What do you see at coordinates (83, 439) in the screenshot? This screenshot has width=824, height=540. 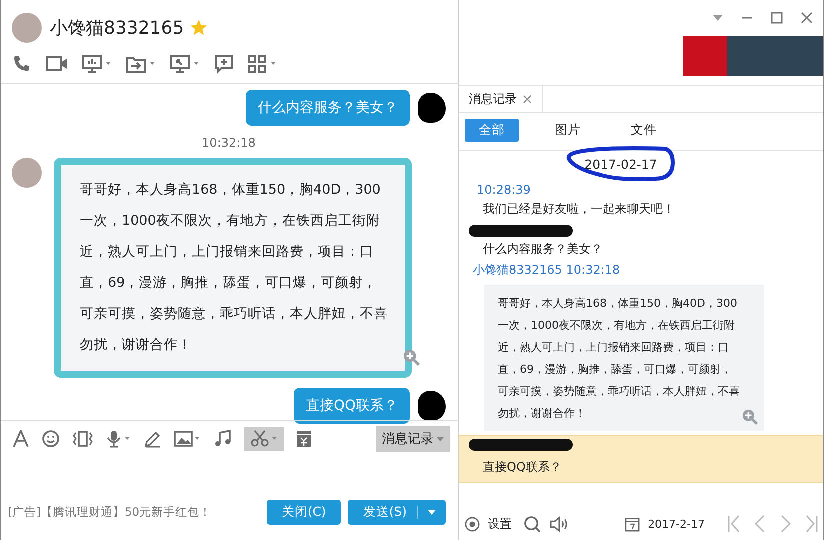 I see `shake-icon` at bounding box center [83, 439].